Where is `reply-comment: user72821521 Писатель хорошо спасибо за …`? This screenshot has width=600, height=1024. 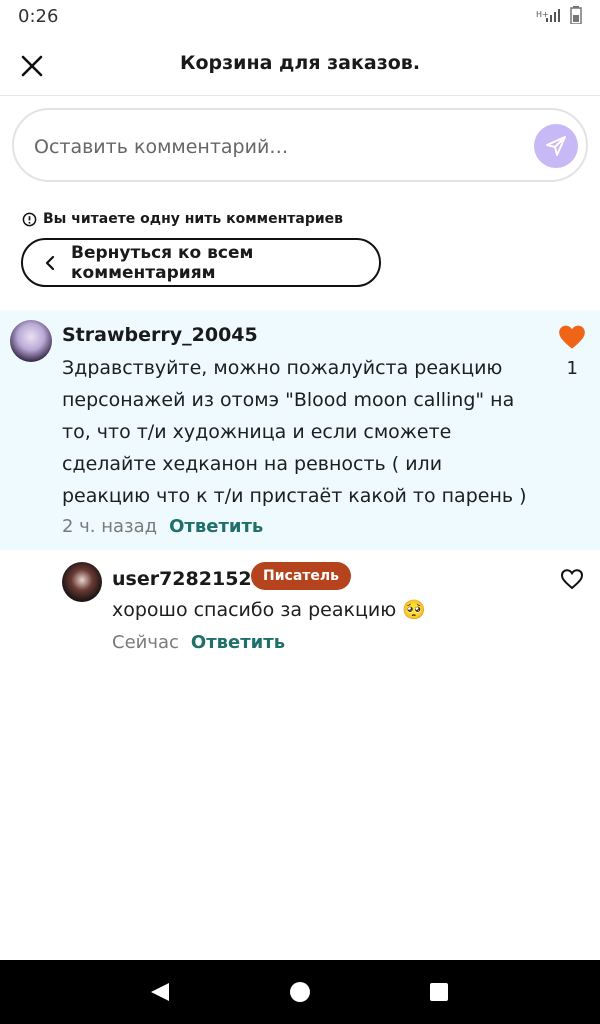
reply-comment: user72821521 Писатель хорошо спасибо за … is located at coordinates (300, 610).